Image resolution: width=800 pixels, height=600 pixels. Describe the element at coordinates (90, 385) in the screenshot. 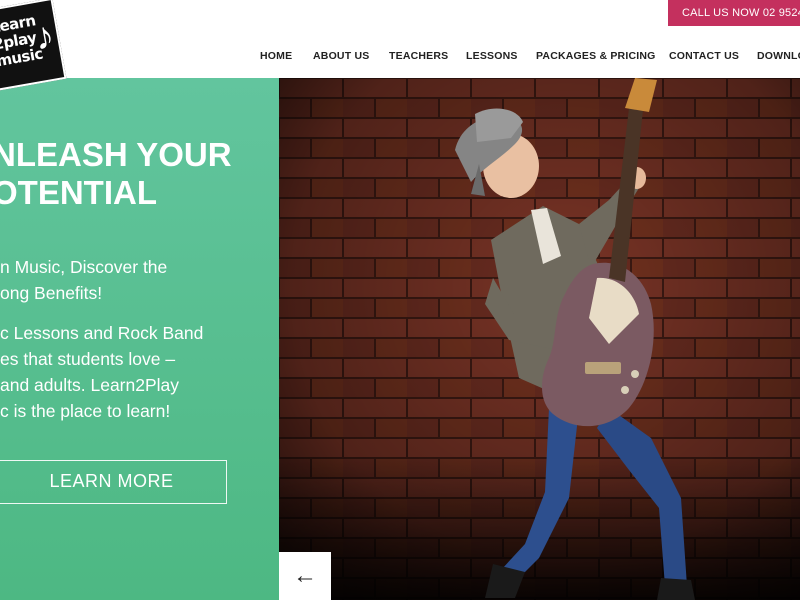

I see `hero-description-line3: and adults. Learn2Play` at that location.